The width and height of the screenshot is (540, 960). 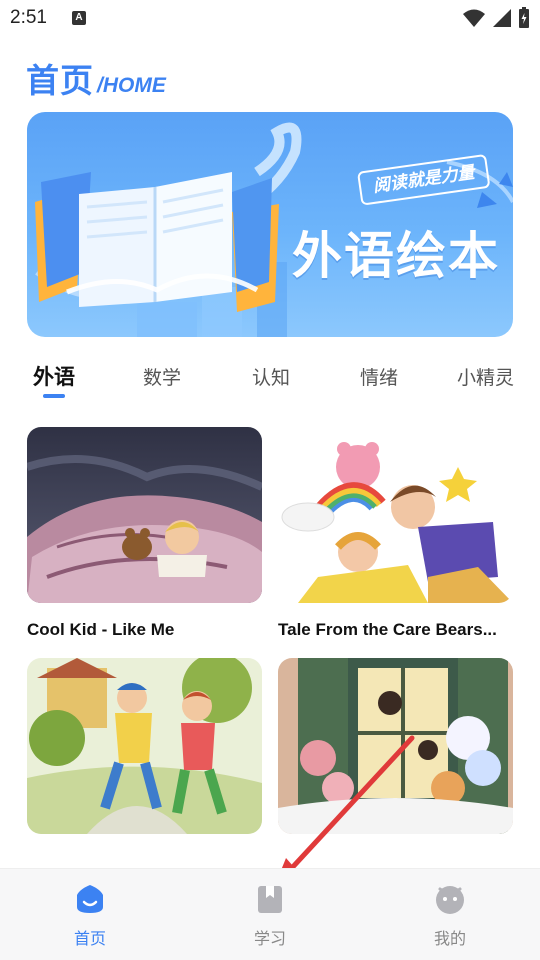 I want to click on battery-icon, so click(x=524, y=17).